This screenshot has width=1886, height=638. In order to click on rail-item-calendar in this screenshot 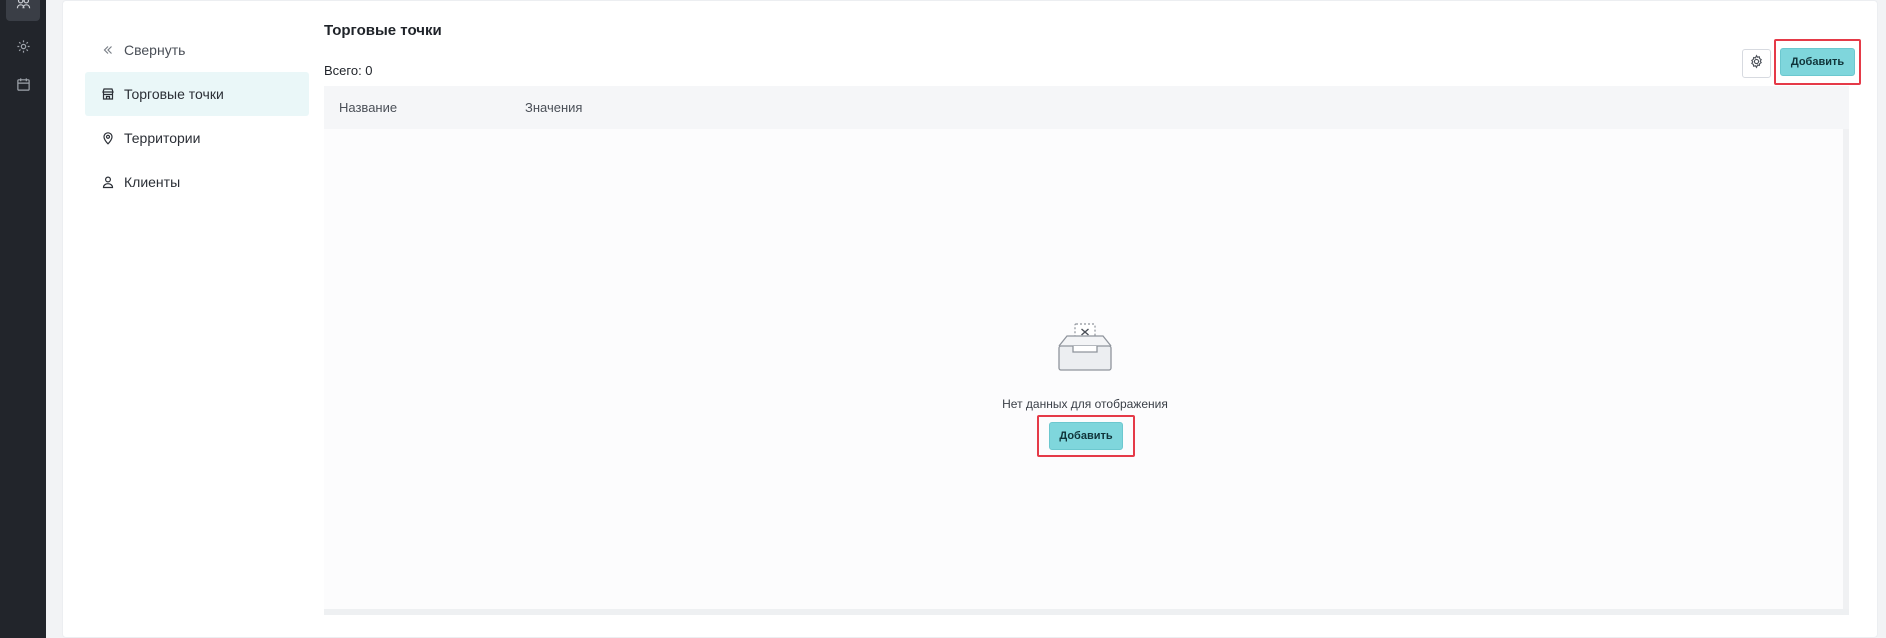, I will do `click(23, 87)`.